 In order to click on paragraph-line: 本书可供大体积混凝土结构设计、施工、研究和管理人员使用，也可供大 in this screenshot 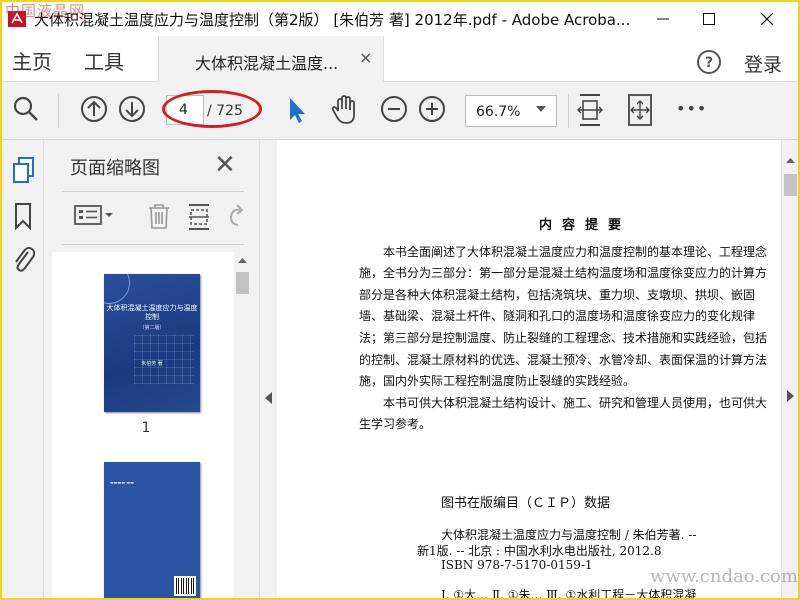, I will do `click(575, 403)`.